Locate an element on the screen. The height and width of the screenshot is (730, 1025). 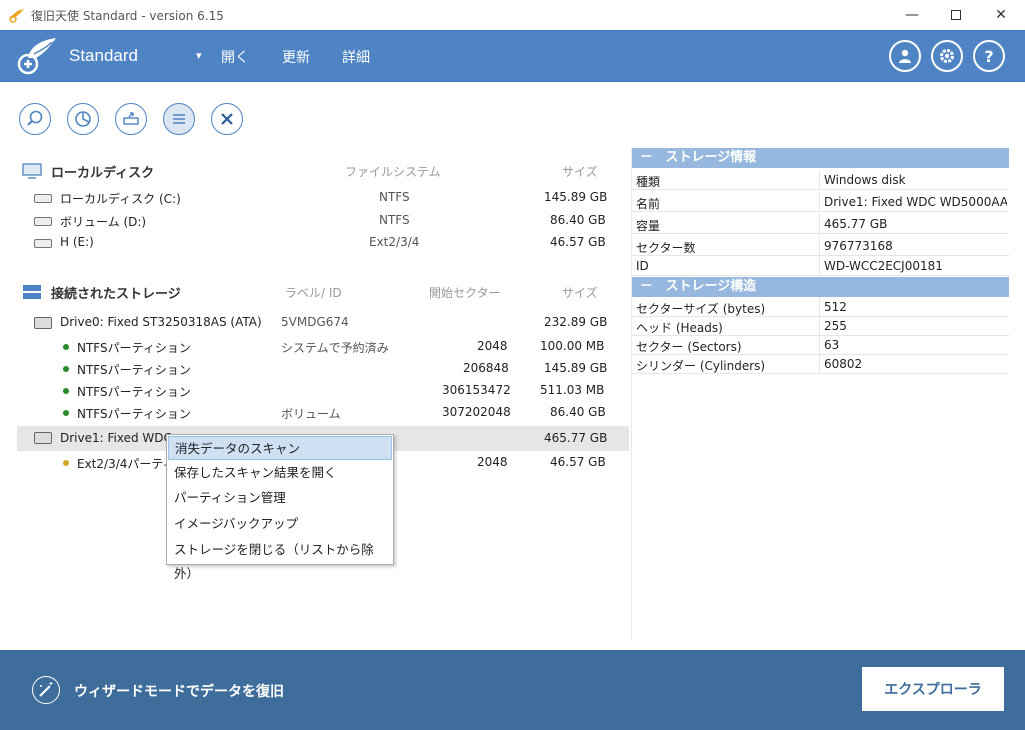
struct-key: セクターサイズ (bytes) is located at coordinates (701, 309).